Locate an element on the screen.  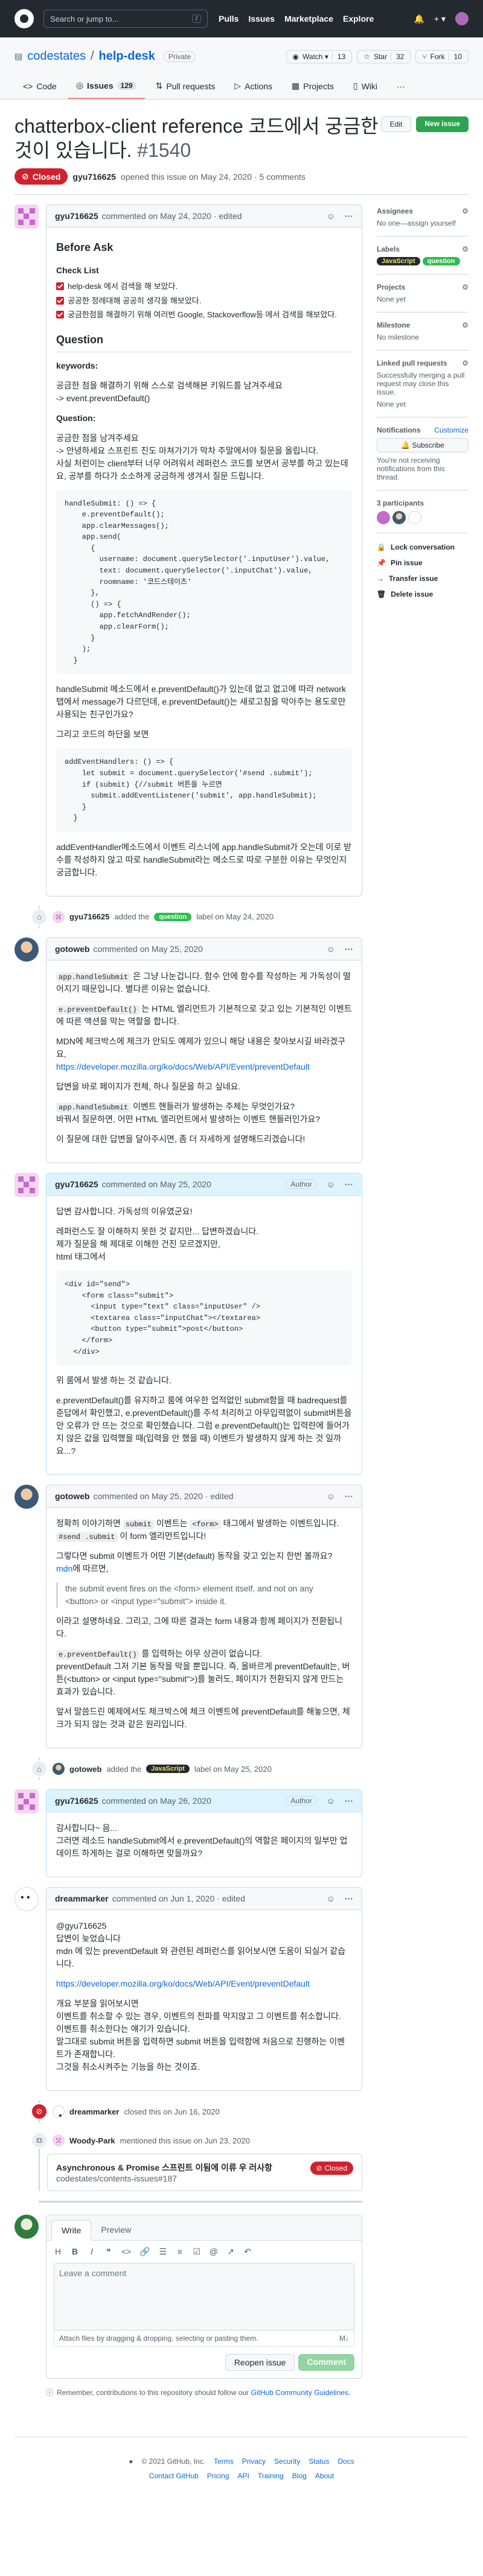
tab-issues: ◎ Issues 129 is located at coordinates (106, 87).